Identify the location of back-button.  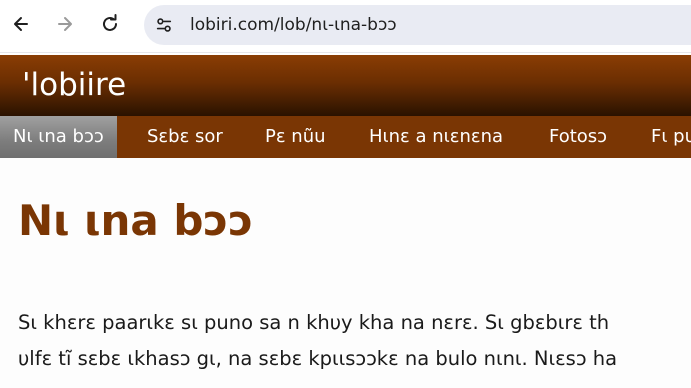
(21, 24).